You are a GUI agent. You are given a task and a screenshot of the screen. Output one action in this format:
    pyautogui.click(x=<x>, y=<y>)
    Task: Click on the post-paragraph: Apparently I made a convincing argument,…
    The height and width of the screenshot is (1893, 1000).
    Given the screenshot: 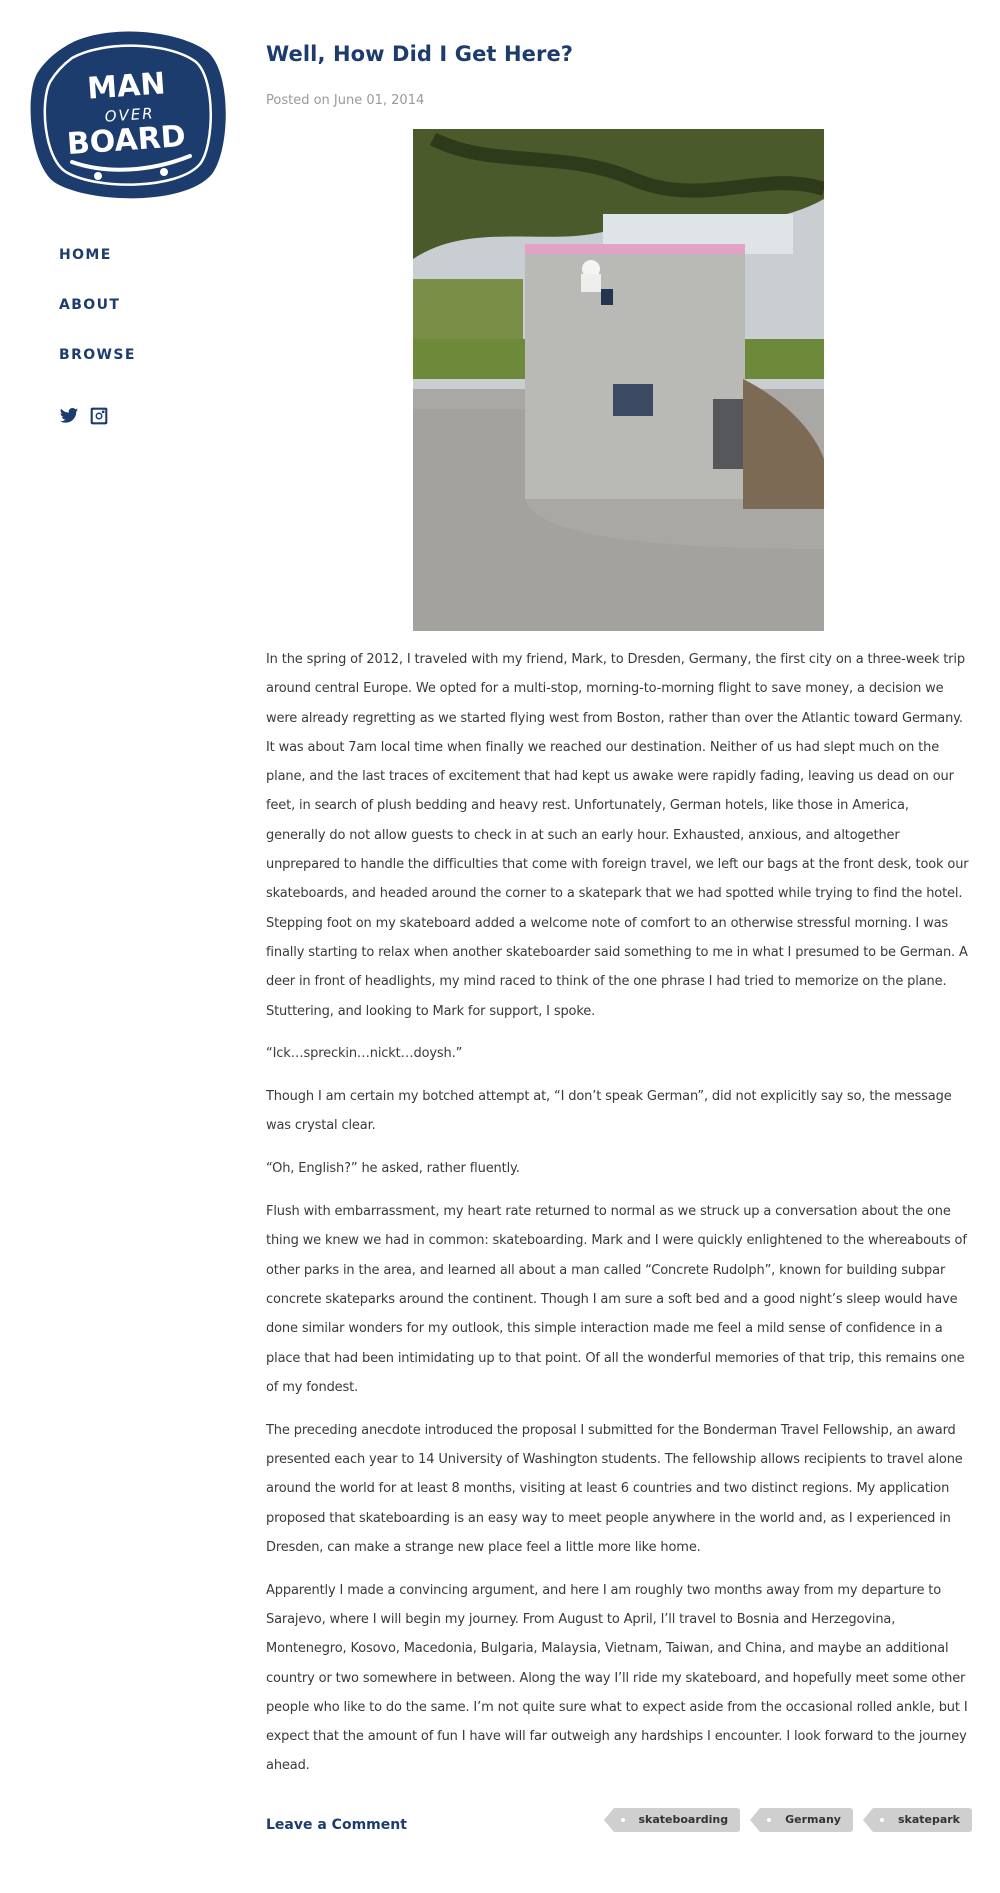 What is the action you would take?
    pyautogui.click(x=617, y=1678)
    